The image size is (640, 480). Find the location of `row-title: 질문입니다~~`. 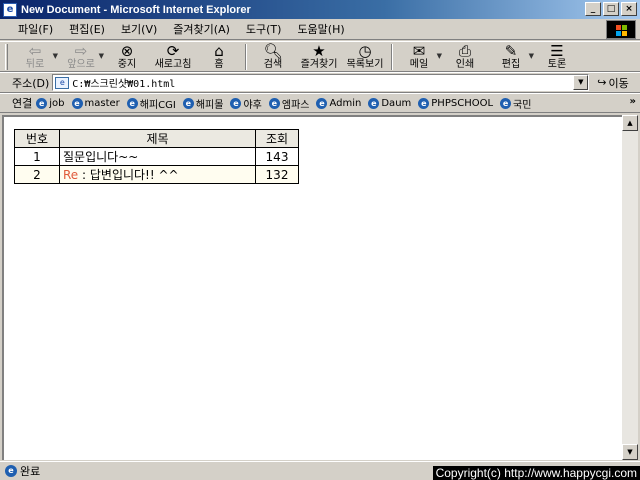

row-title: 질문입니다~~ is located at coordinates (101, 157).